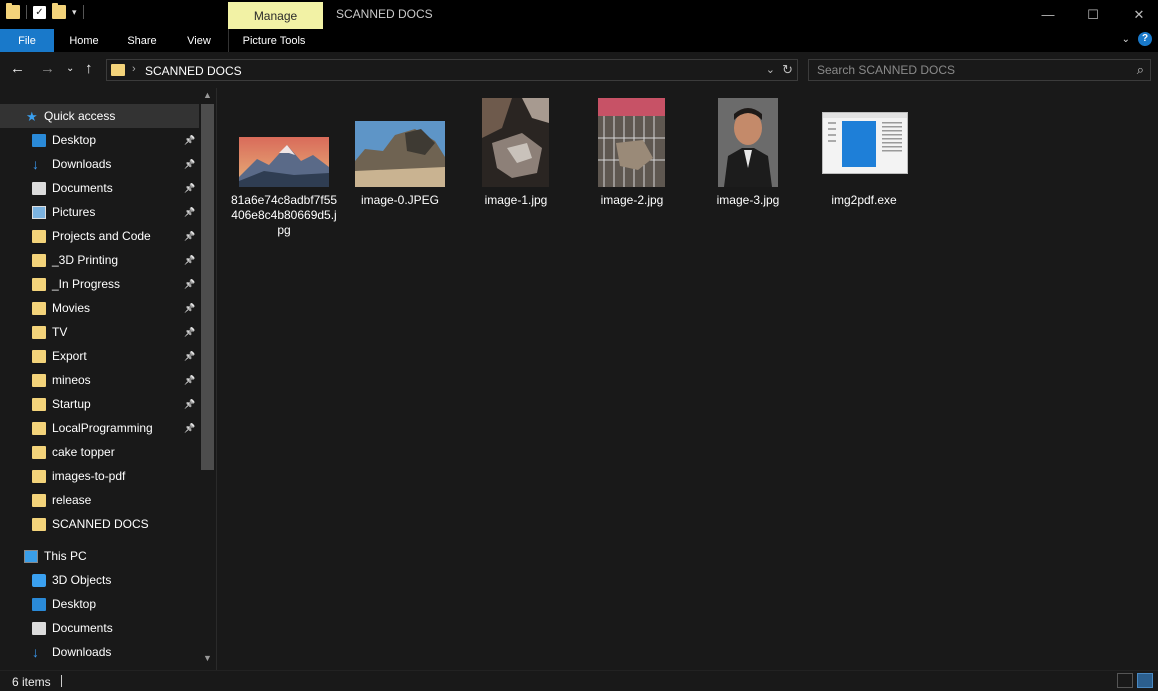 Image resolution: width=1158 pixels, height=691 pixels. Describe the element at coordinates (74, 12) in the screenshot. I see `customize-toolbar-icon: ▾` at that location.